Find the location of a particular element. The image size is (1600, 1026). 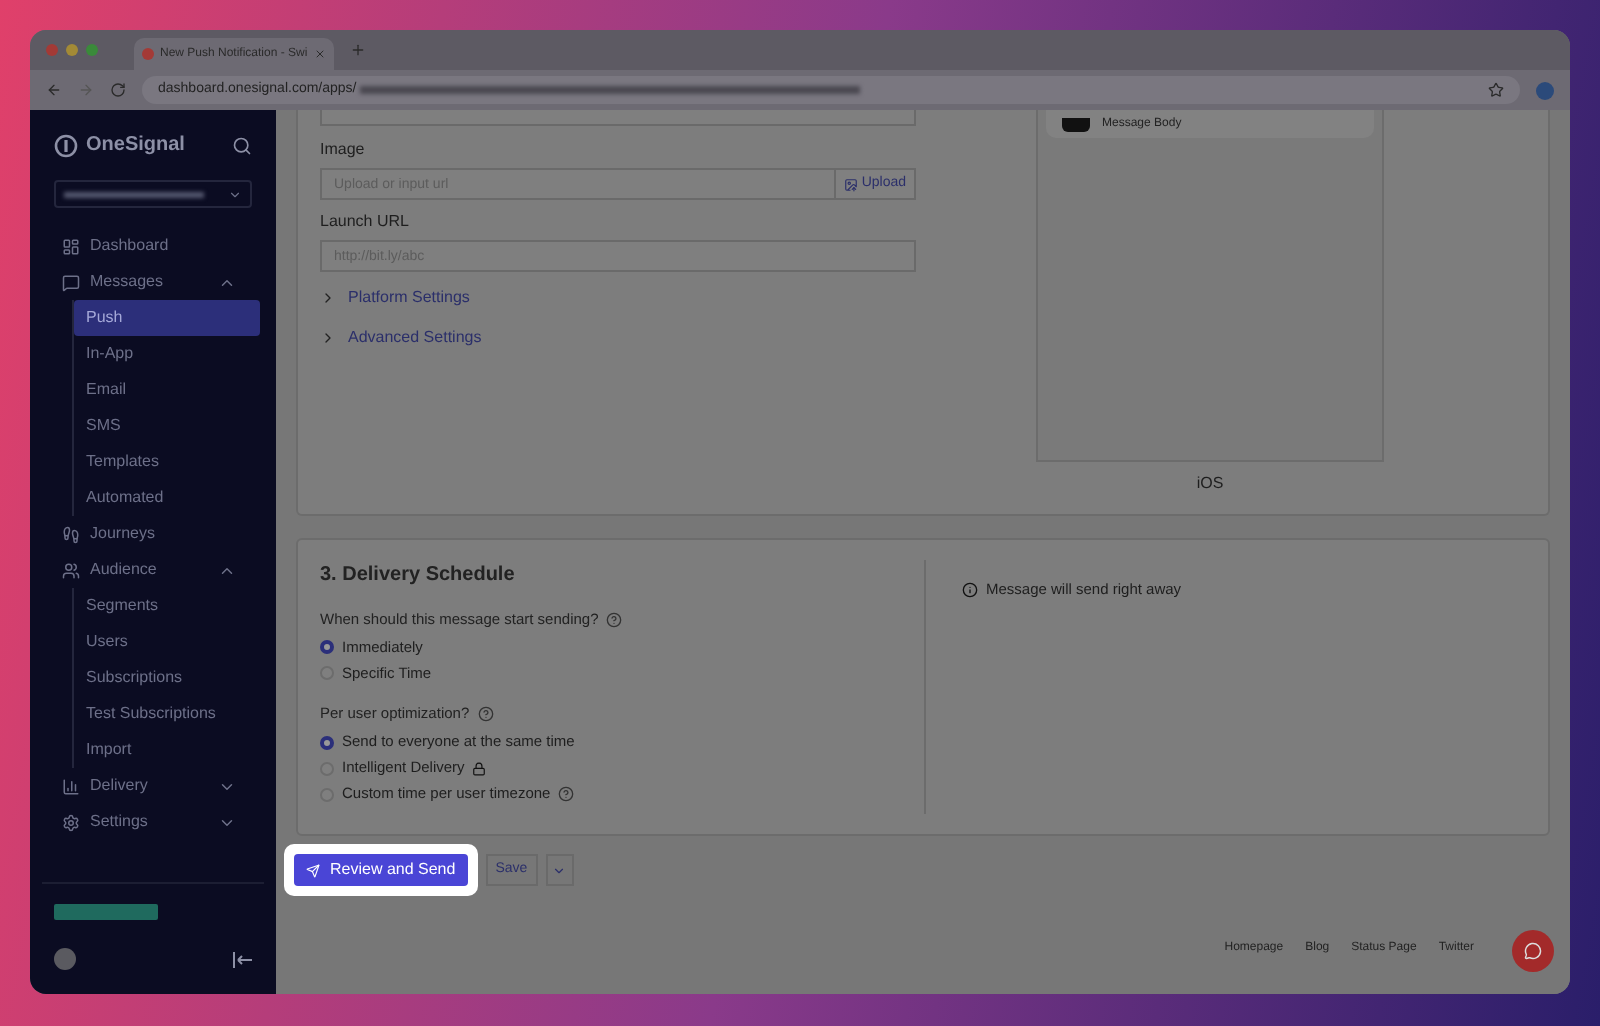

caret-icon is located at coordinates (559, 870).